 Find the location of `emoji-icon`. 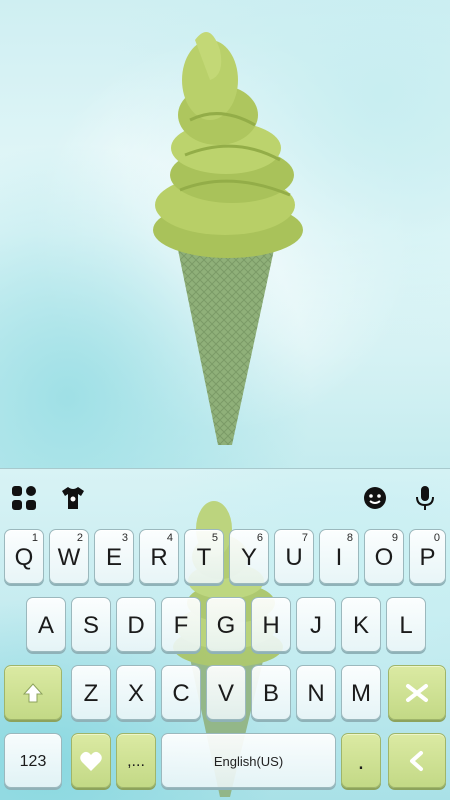

emoji-icon is located at coordinates (375, 498).